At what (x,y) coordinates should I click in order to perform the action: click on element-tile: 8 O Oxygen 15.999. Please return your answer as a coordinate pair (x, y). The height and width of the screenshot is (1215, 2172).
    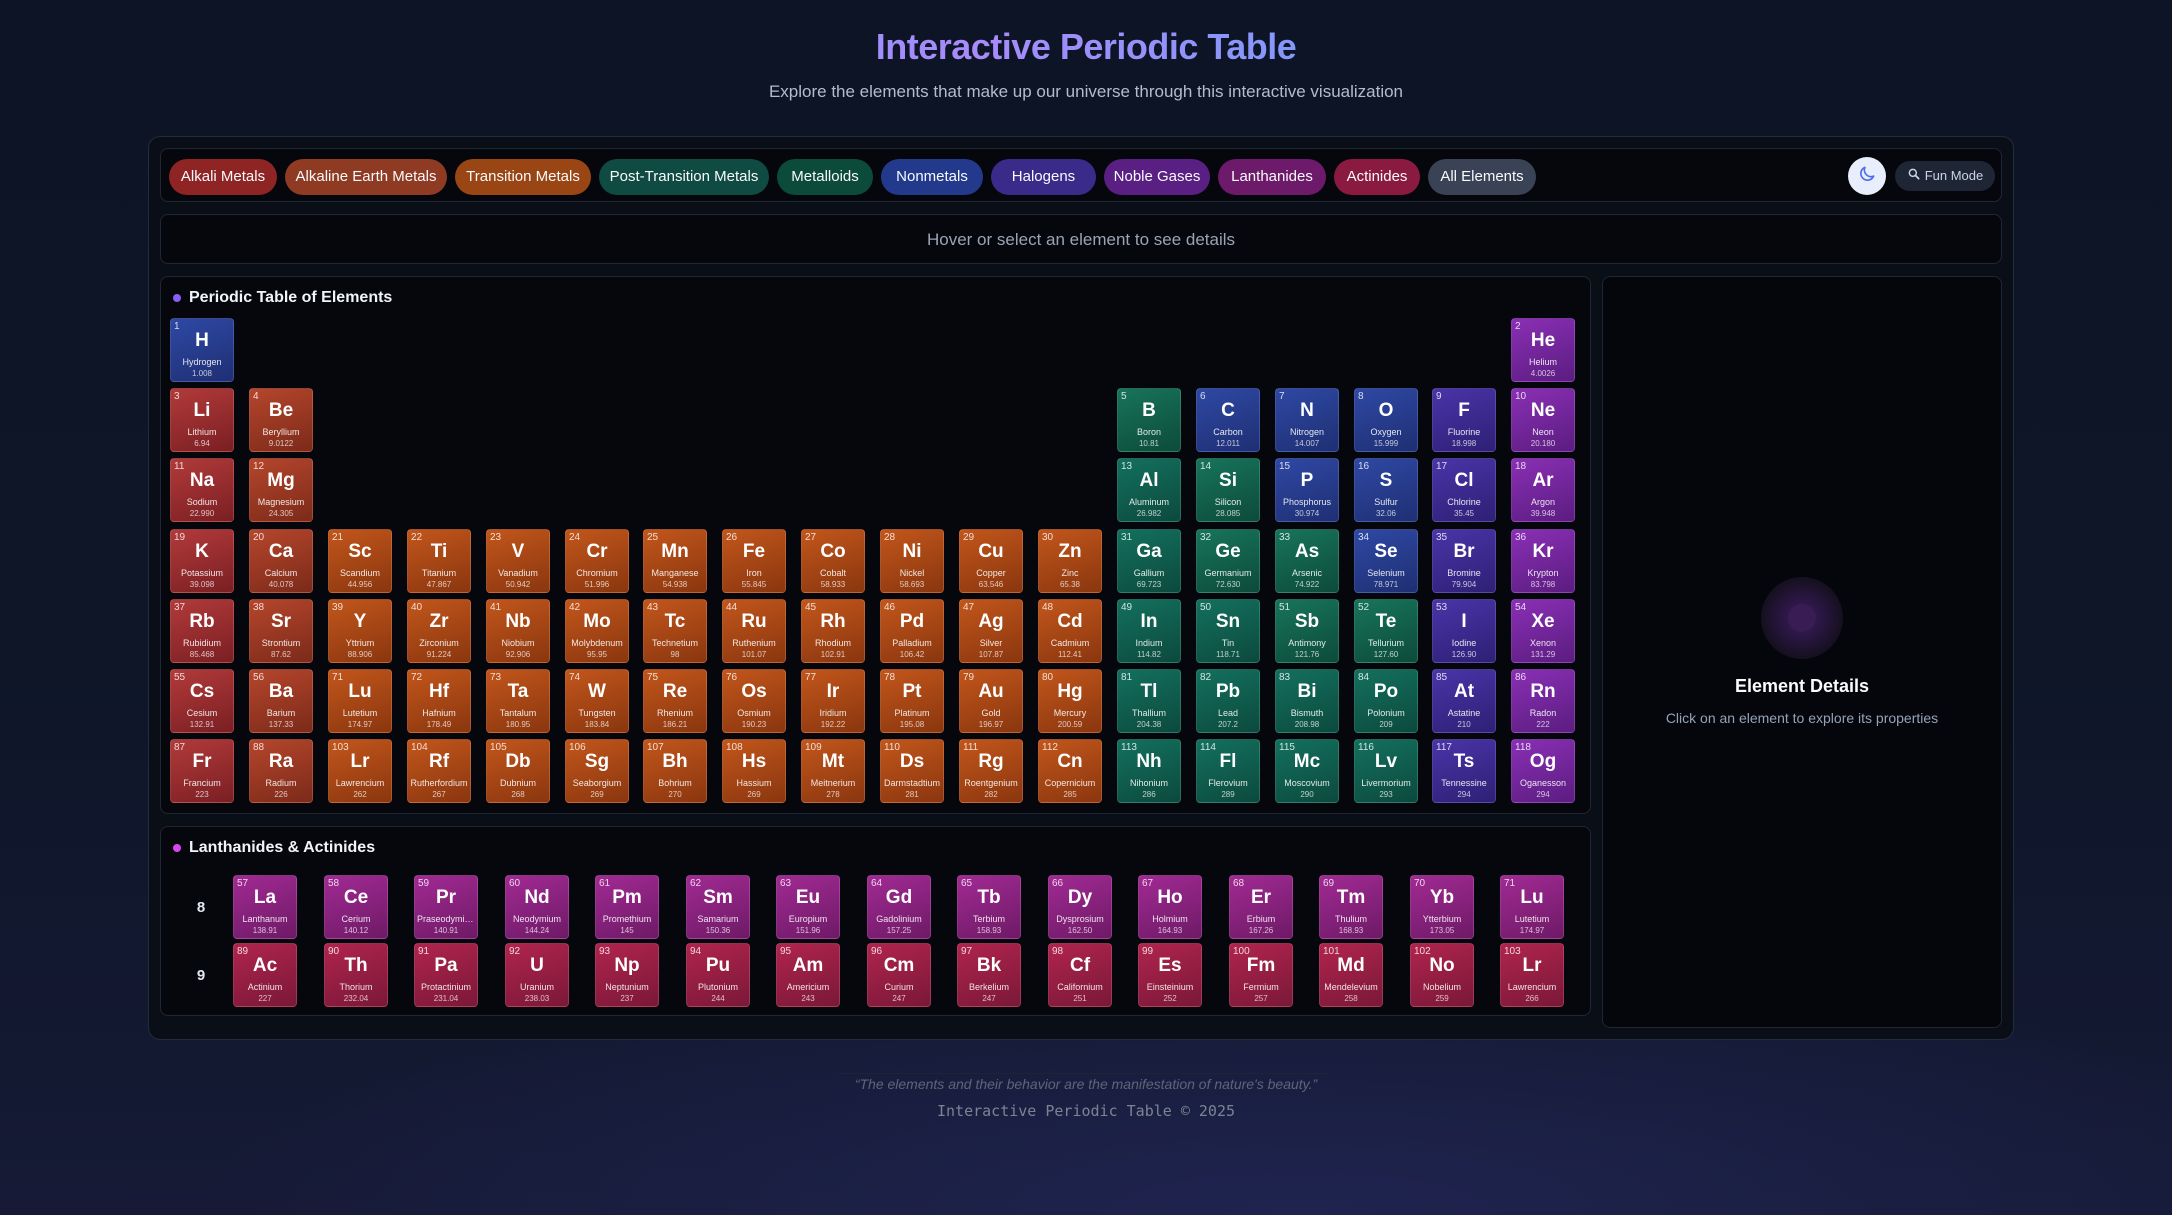
    Looking at the image, I should click on (1386, 420).